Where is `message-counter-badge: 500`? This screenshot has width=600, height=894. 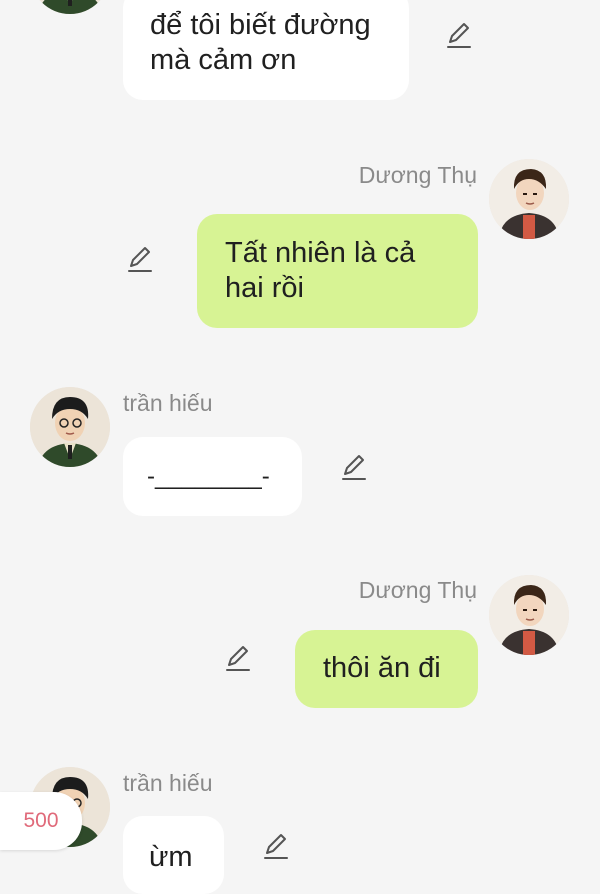 message-counter-badge: 500 is located at coordinates (41, 821).